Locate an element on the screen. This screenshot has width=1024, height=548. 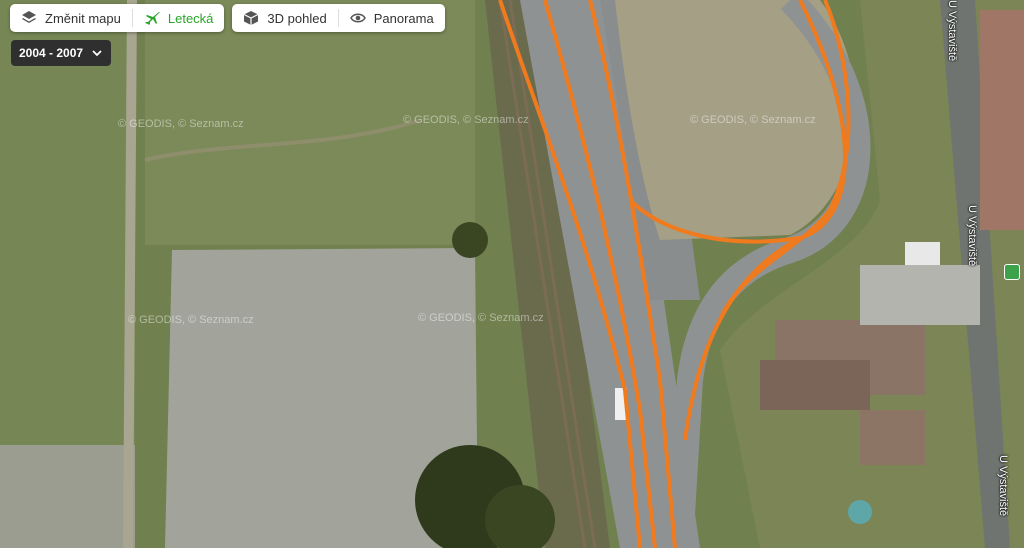
panorama-button: Panorama is located at coordinates (392, 18).